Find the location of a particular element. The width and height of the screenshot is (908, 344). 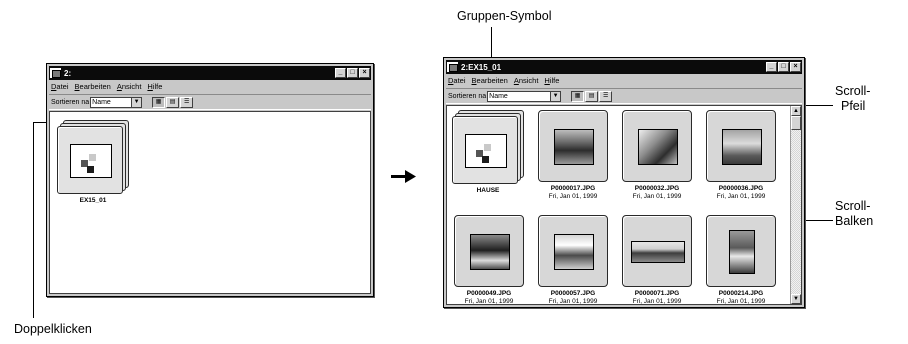

window-left-title: 2: is located at coordinates (68, 73).